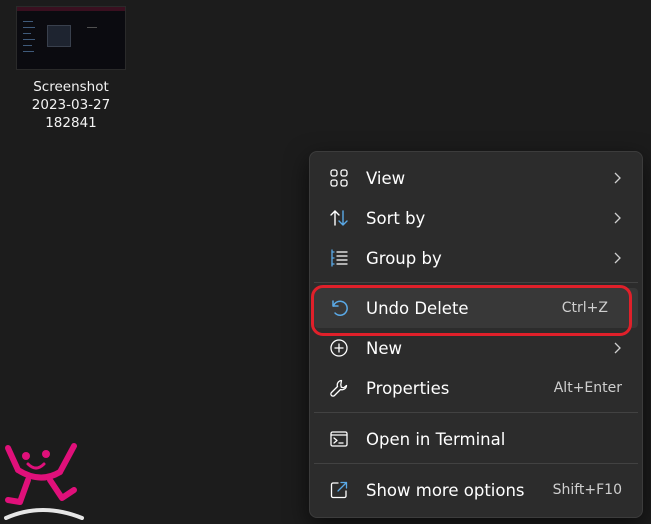  What do you see at coordinates (339, 439) in the screenshot?
I see `terminal-icon` at bounding box center [339, 439].